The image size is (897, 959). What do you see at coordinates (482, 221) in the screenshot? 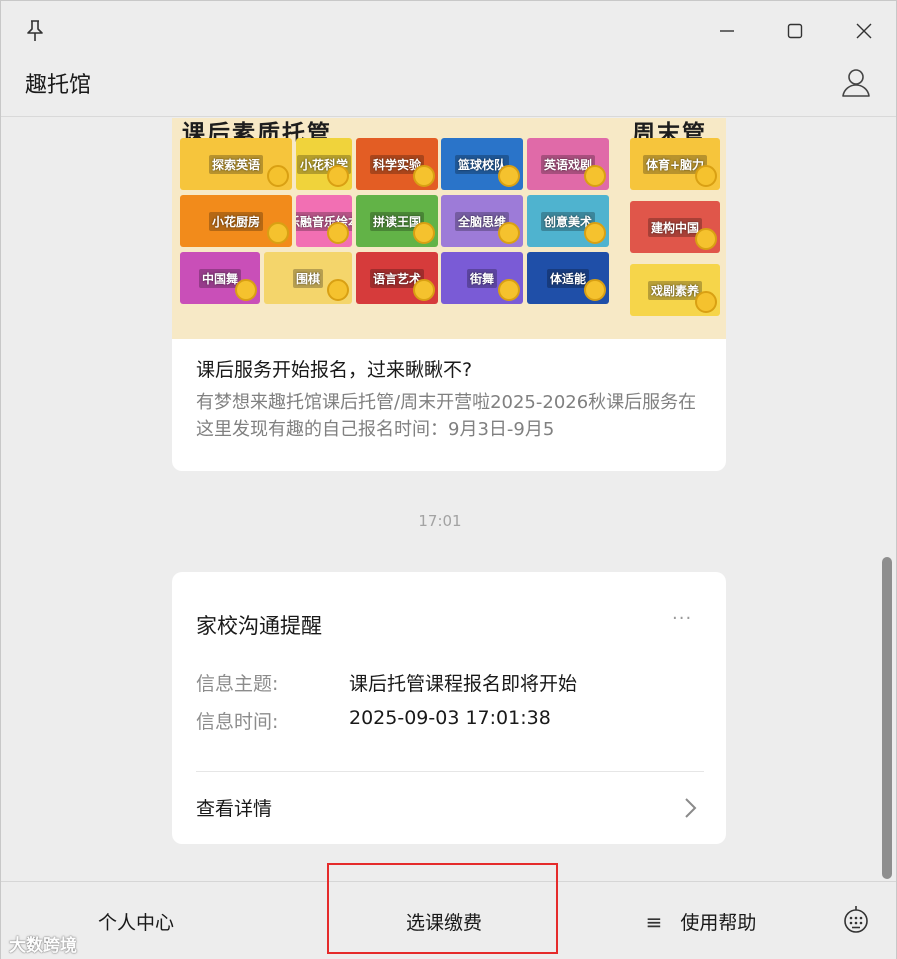
I see `banner-tile: 全脑思维` at bounding box center [482, 221].